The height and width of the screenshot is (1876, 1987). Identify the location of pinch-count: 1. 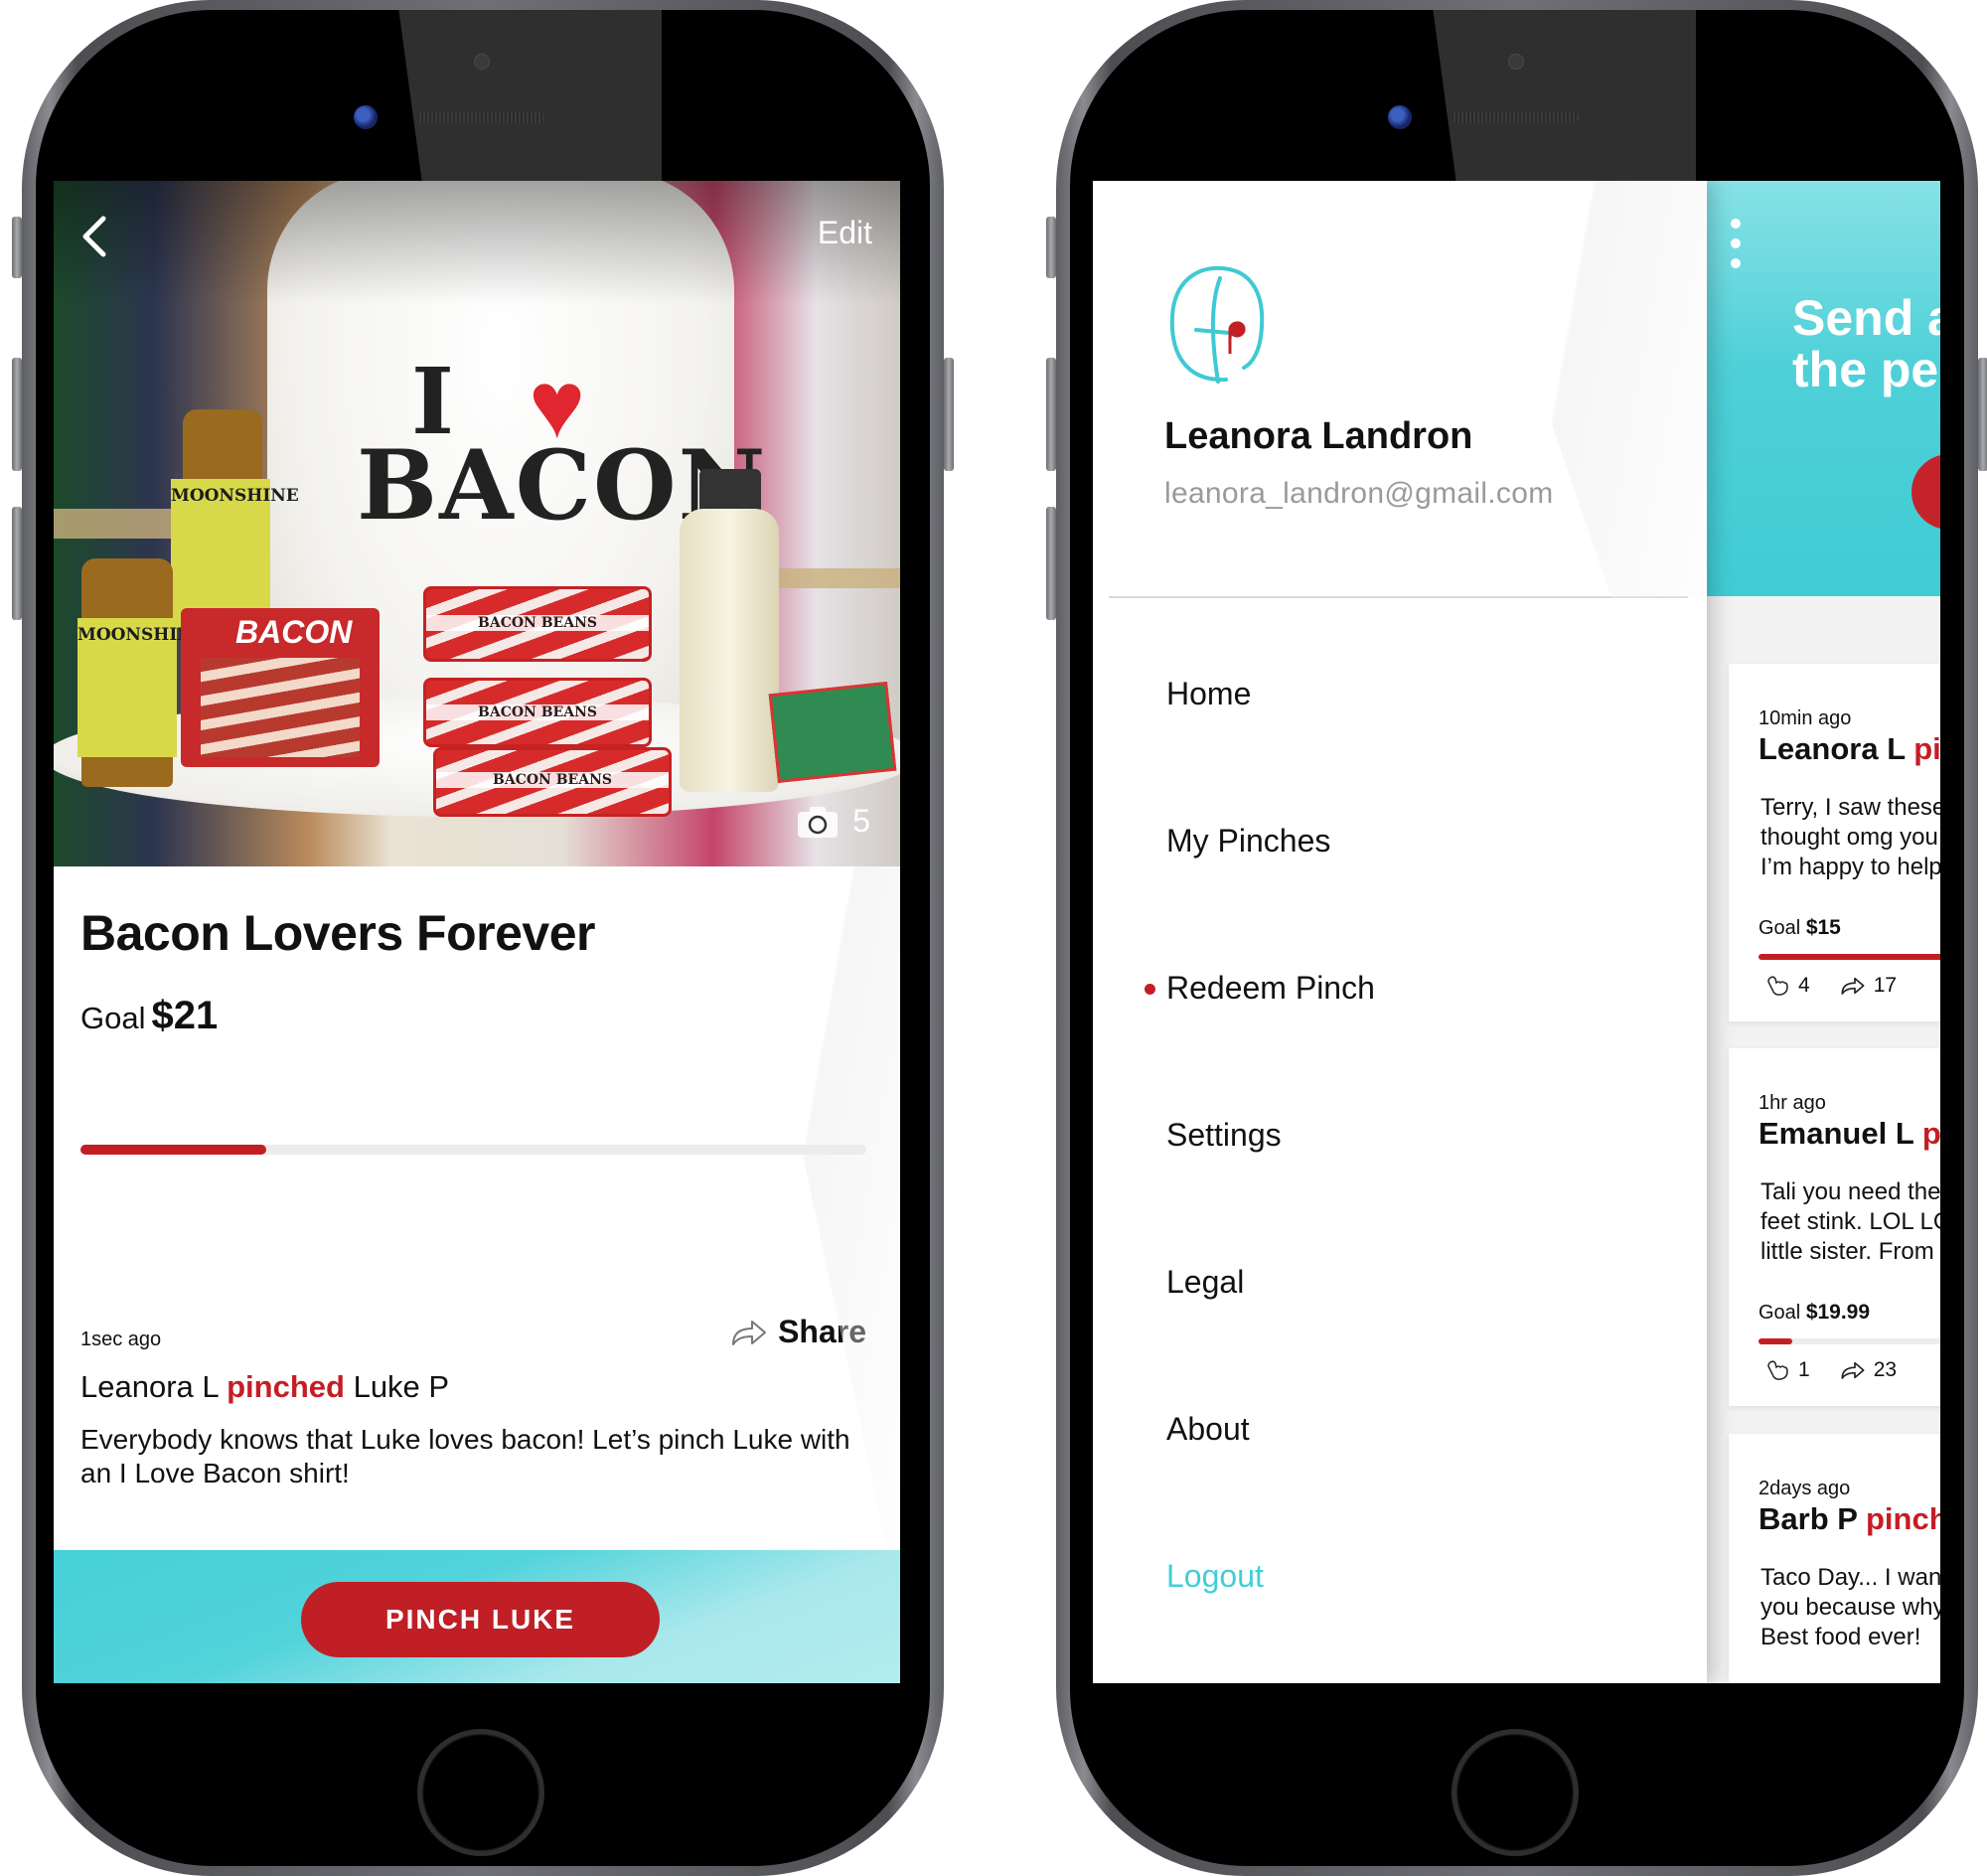
(1788, 1370).